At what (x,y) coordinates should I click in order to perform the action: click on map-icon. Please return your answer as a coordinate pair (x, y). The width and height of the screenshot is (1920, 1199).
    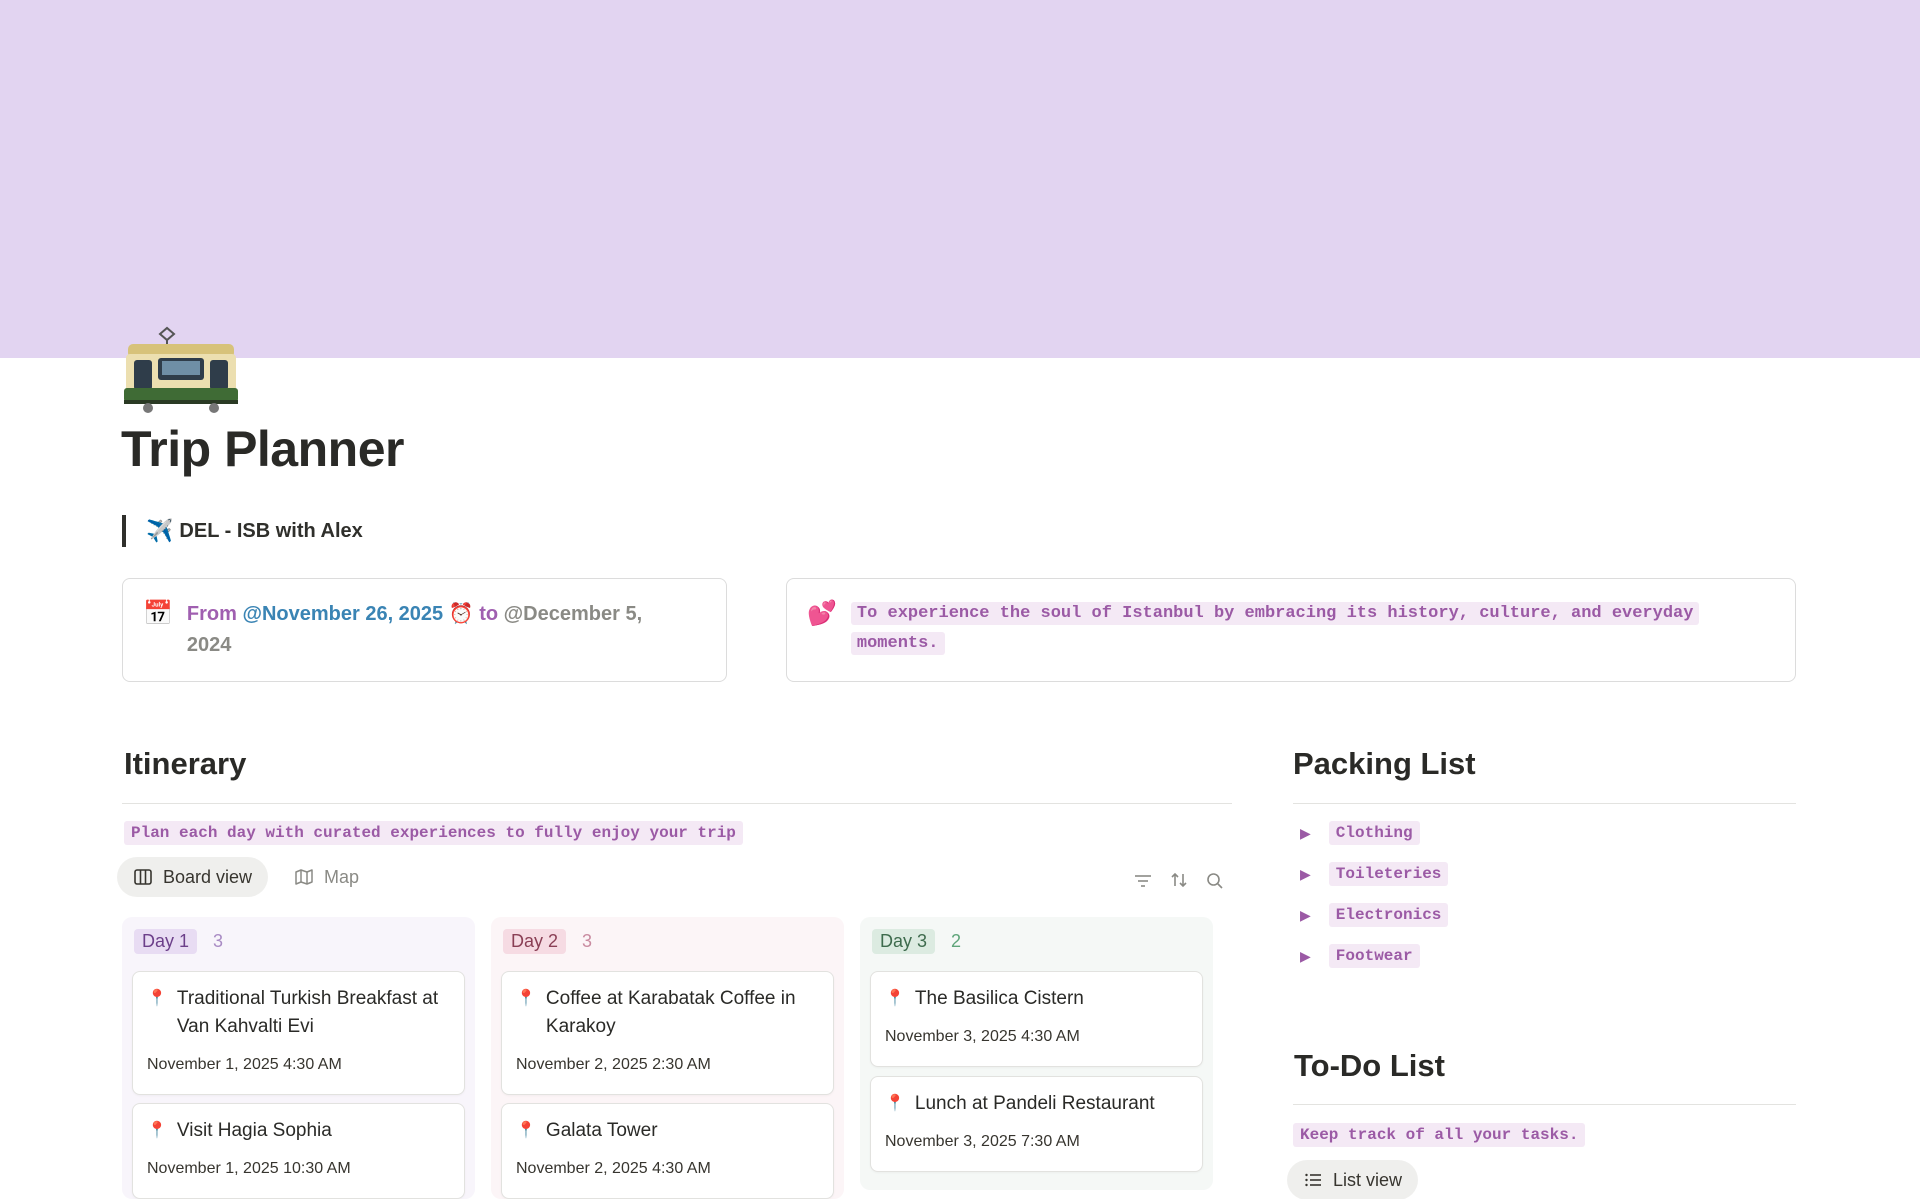
    Looking at the image, I should click on (304, 877).